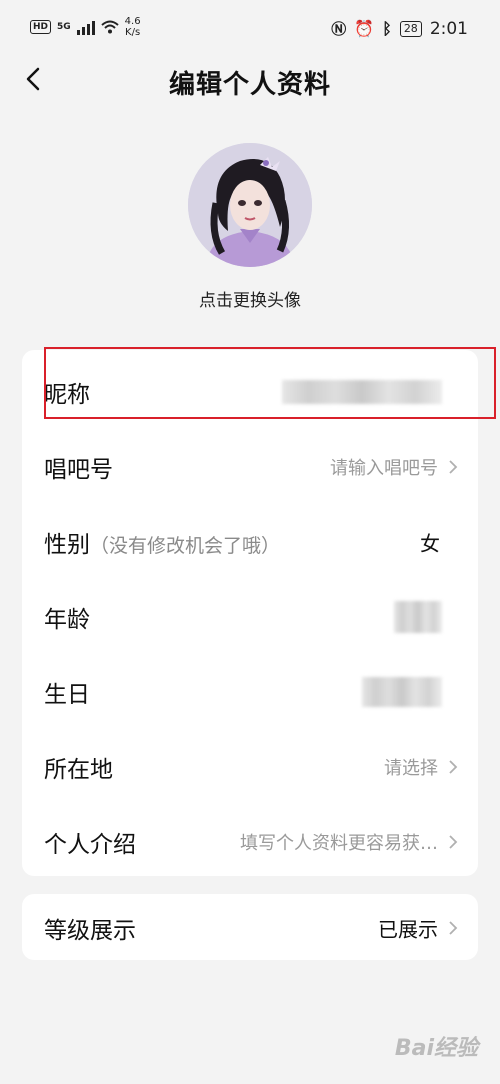  What do you see at coordinates (250, 766) in the screenshot?
I see `row-location: 所在地 请选择` at bounding box center [250, 766].